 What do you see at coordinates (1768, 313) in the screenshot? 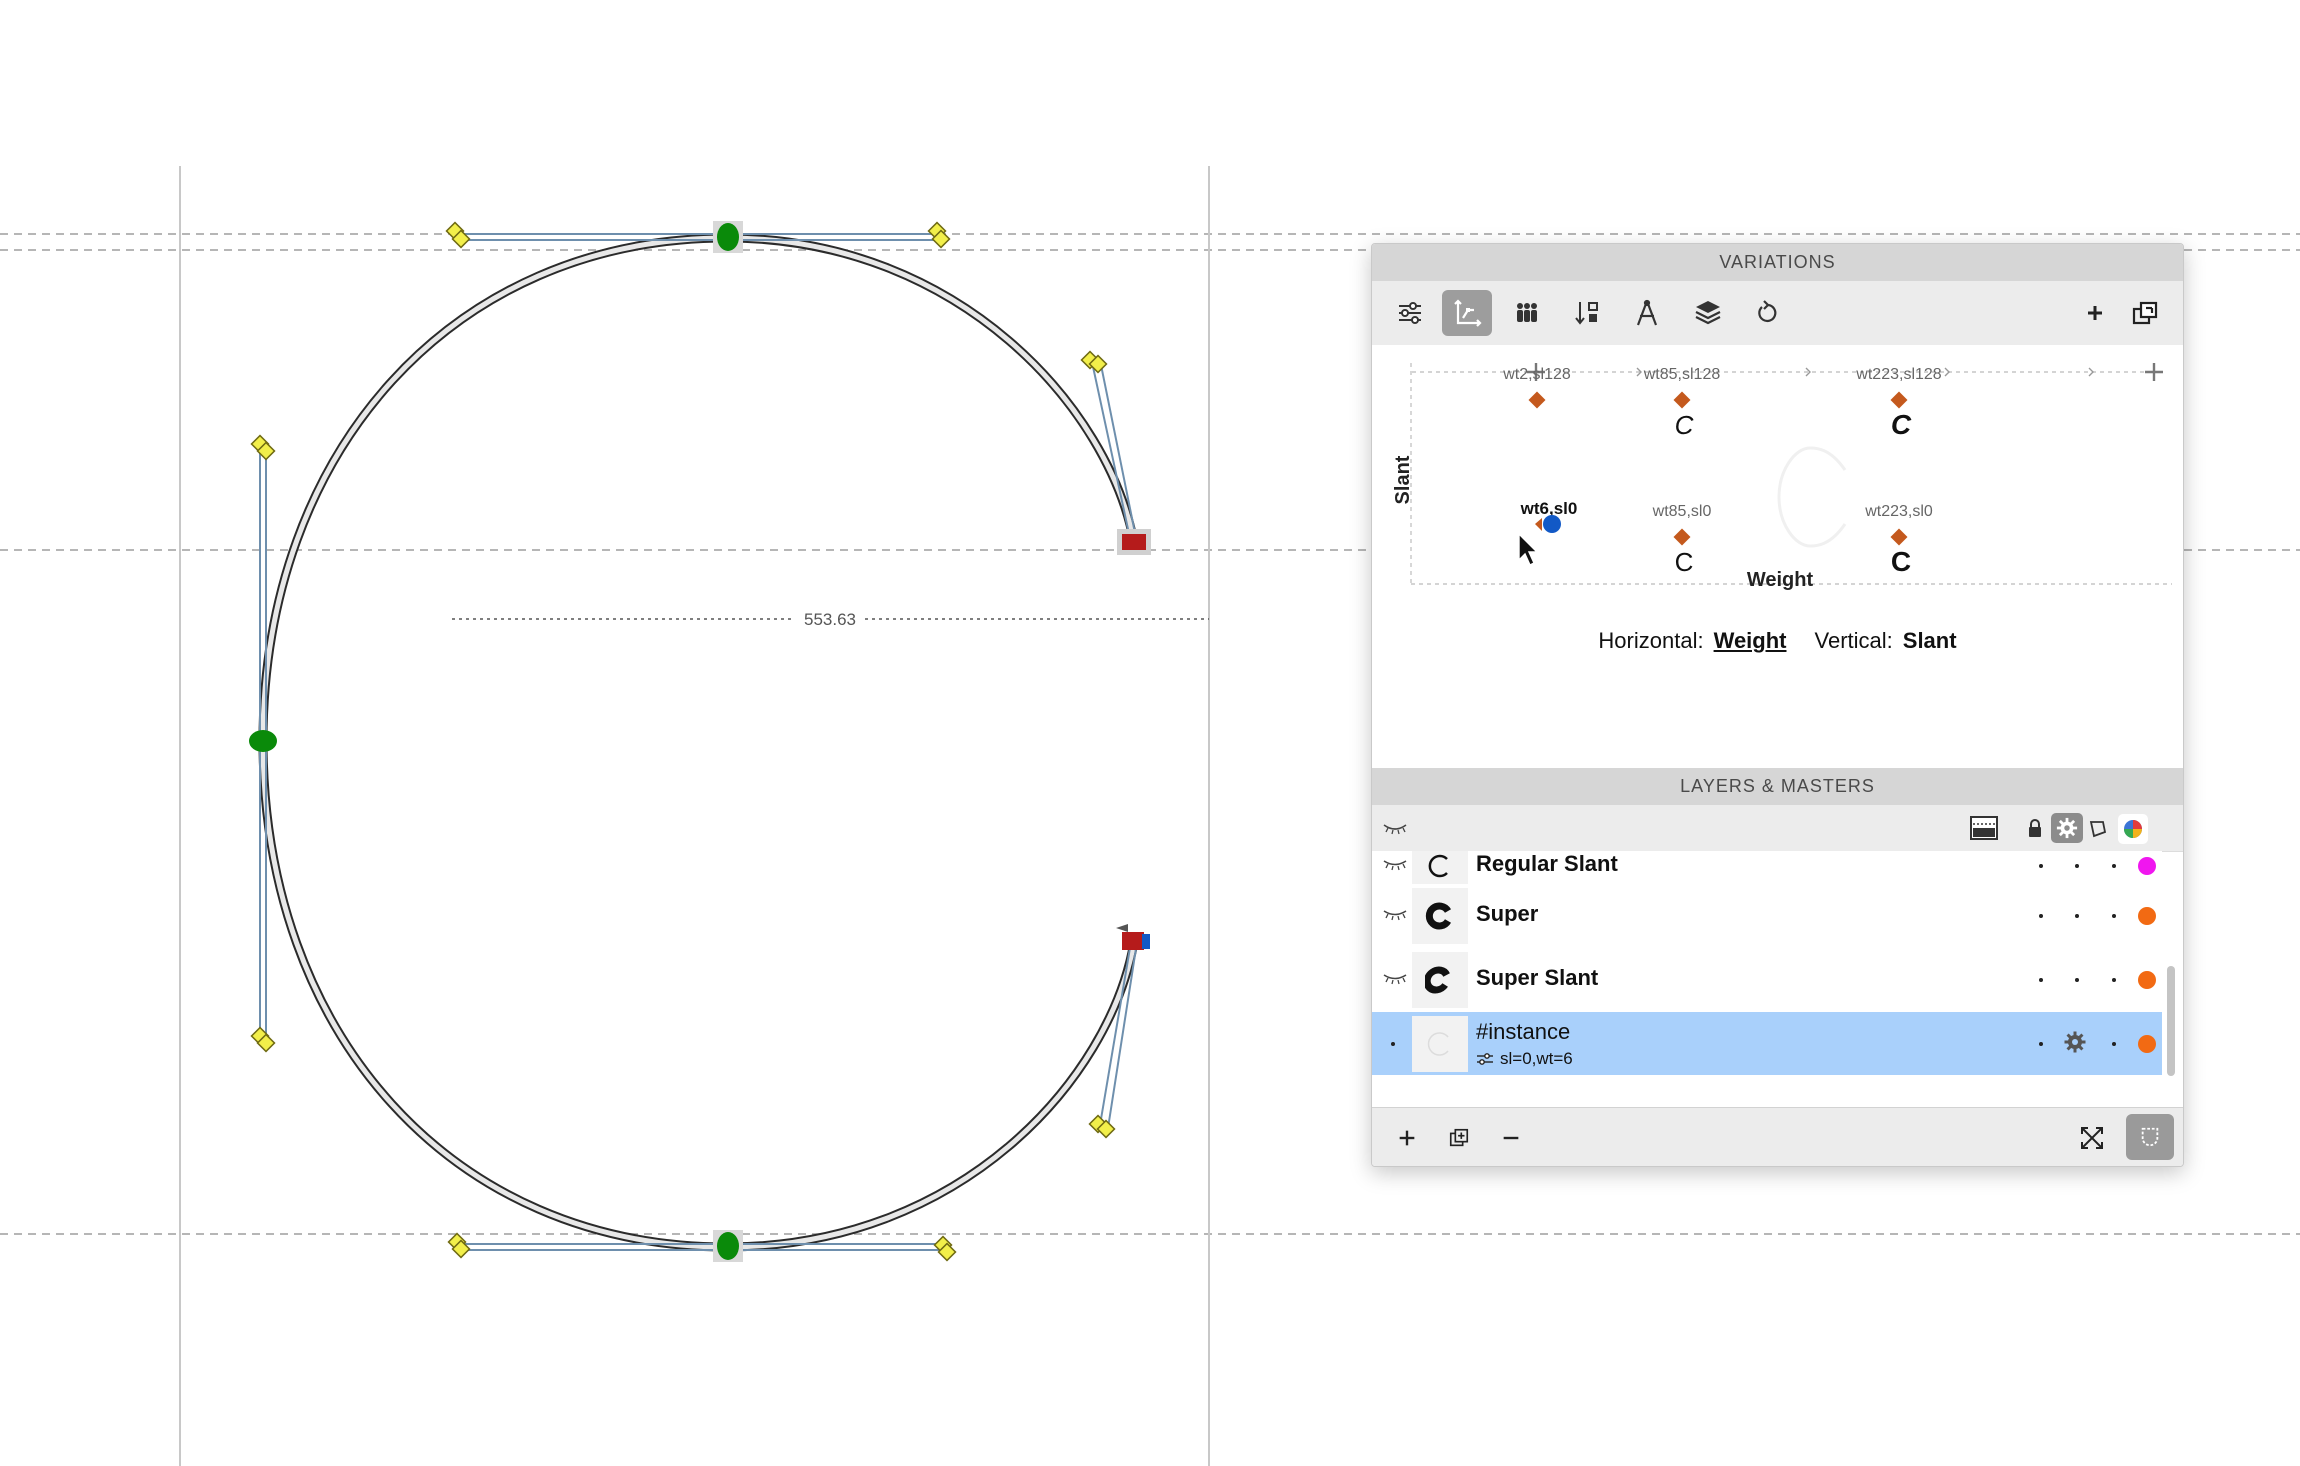
I see `refresh-icon` at bounding box center [1768, 313].